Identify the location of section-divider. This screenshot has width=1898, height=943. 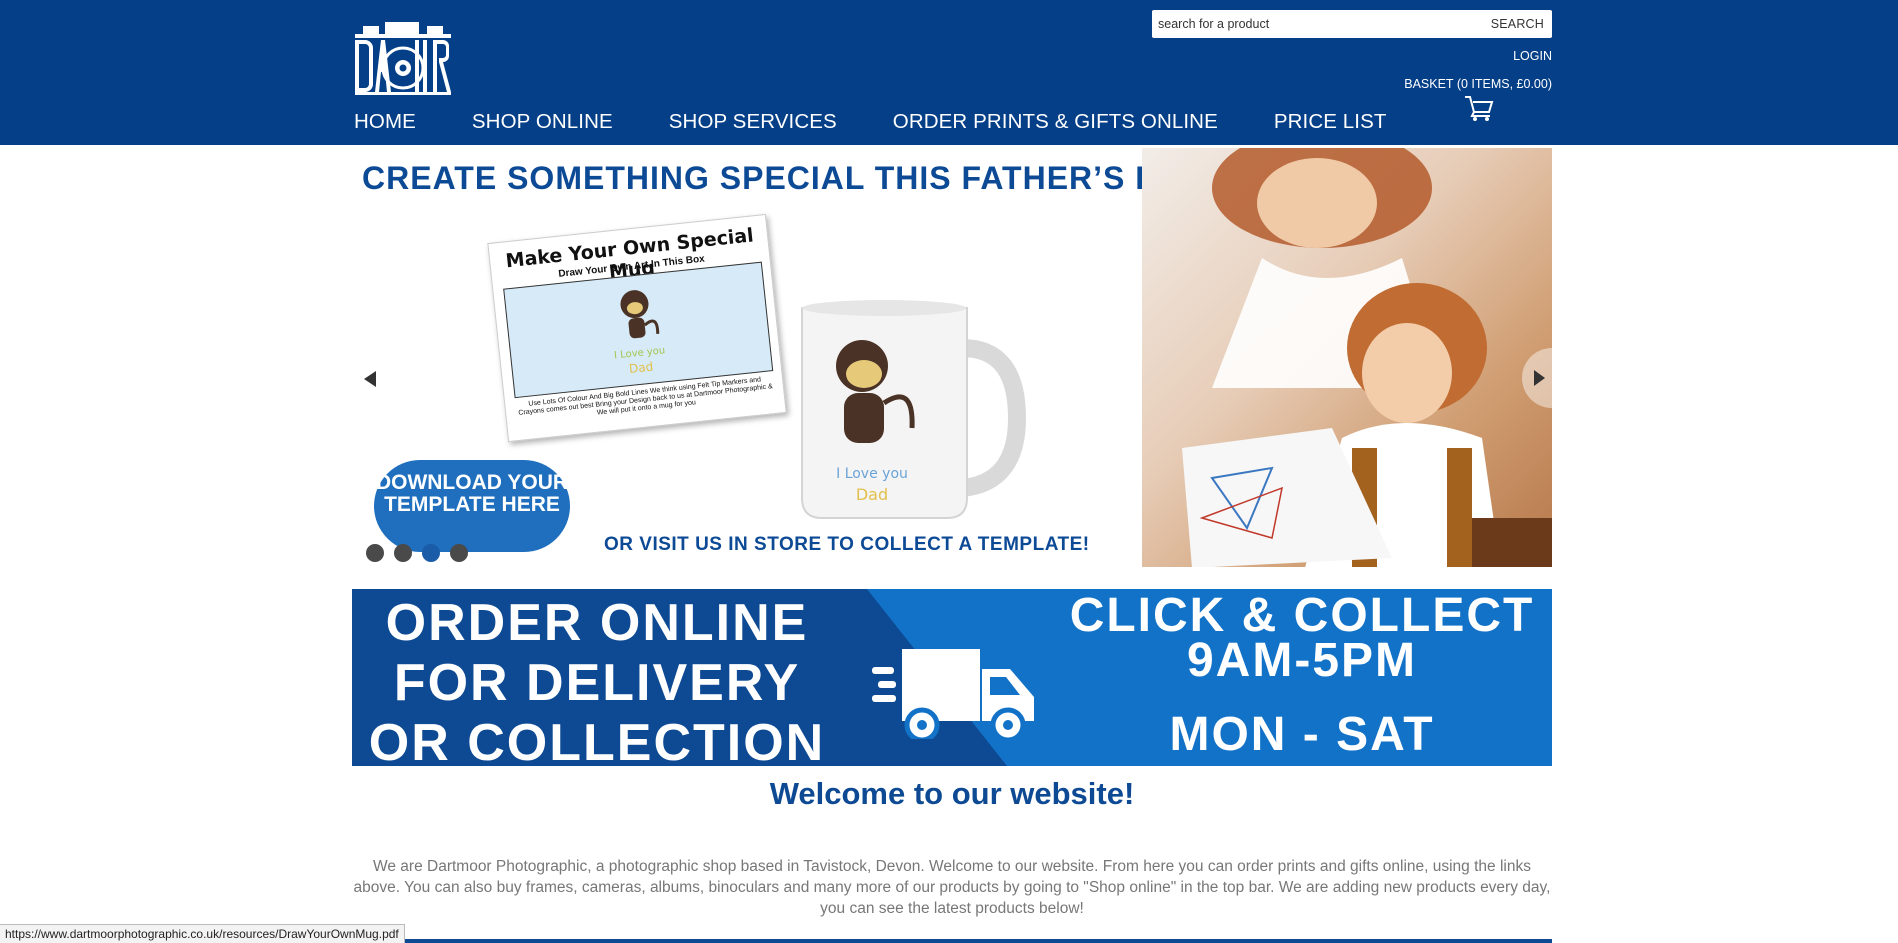
(952, 941).